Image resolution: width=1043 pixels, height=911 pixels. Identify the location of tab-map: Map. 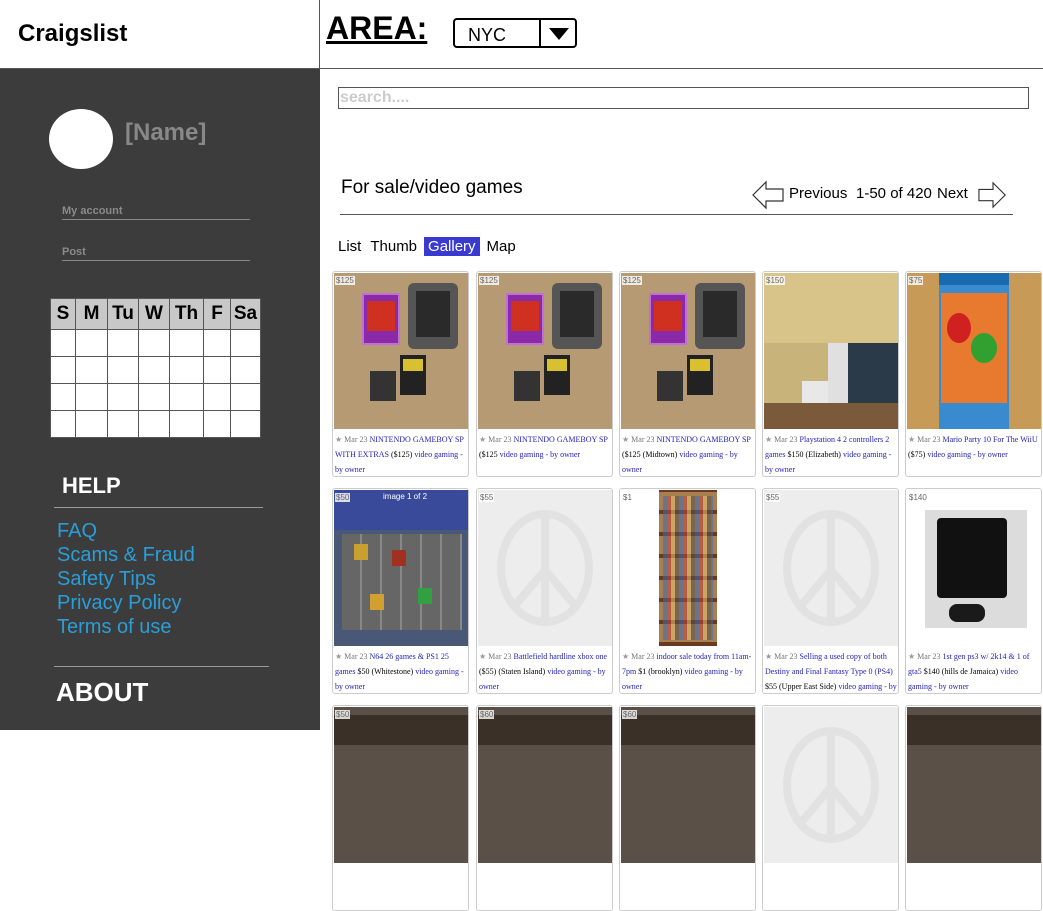
(501, 246).